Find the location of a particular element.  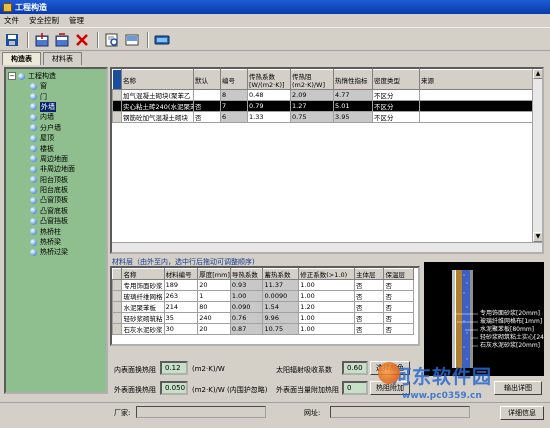

delete-button is located at coordinates (82, 40).